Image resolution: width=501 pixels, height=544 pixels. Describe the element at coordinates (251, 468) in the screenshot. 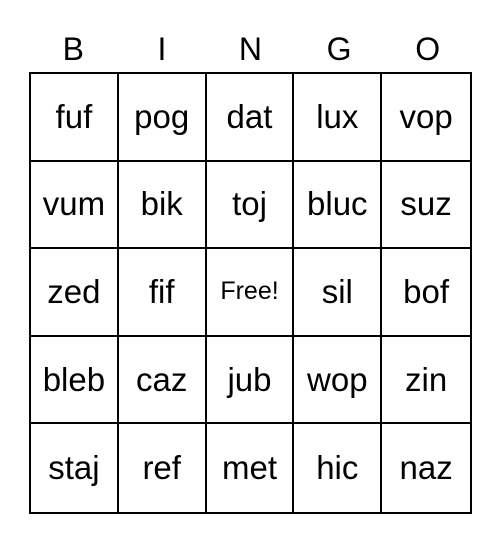

I see `bingo-cell: met` at that location.